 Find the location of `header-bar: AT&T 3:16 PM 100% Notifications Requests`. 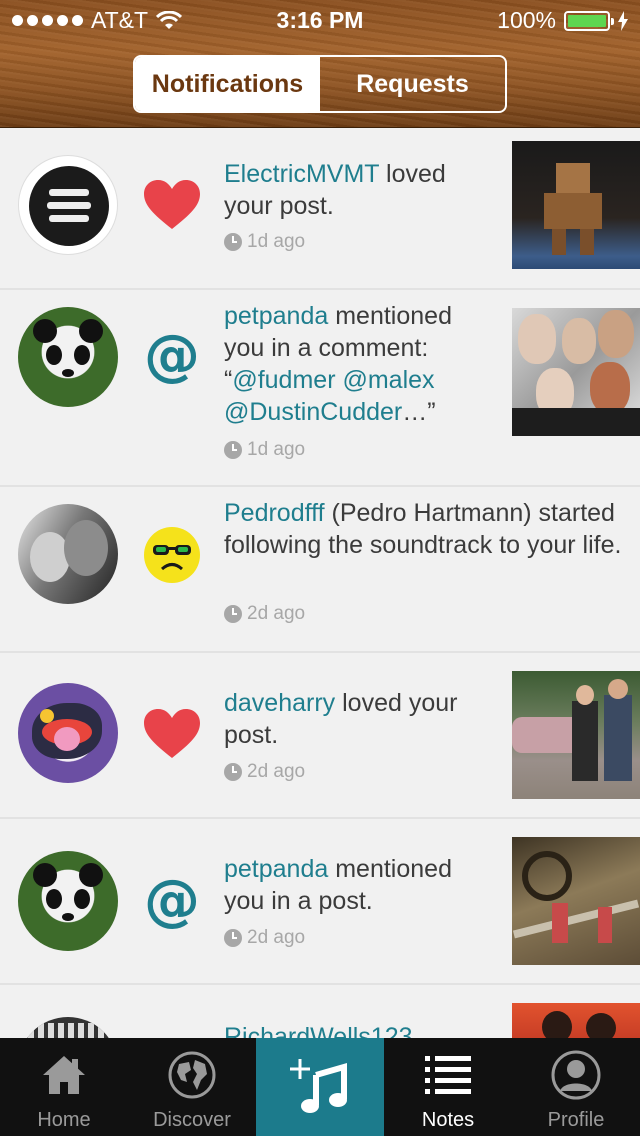

header-bar: AT&T 3:16 PM 100% Notifications Requests is located at coordinates (320, 64).